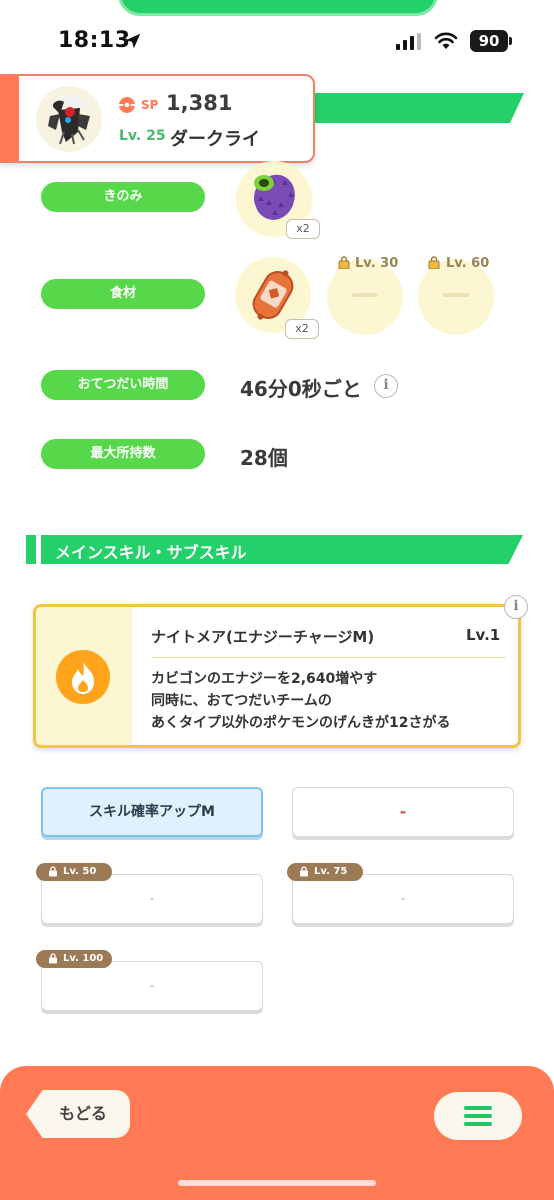 Image resolution: width=554 pixels, height=1200 pixels. Describe the element at coordinates (302, 329) in the screenshot. I see `ingredient-qty: x2` at that location.